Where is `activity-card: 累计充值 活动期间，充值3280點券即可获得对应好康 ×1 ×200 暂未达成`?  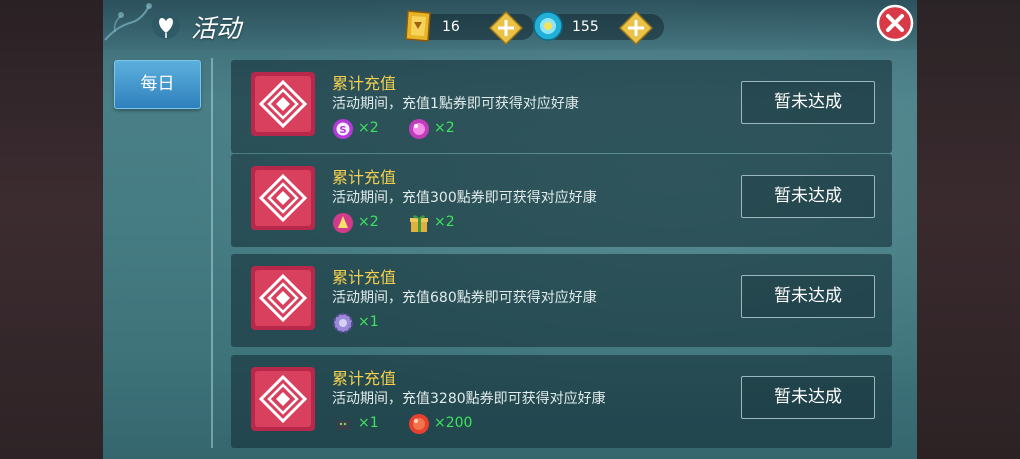
activity-card: 累计充值 活动期间，充值3280點券即可获得对应好康 ×1 ×200 暂未达成 is located at coordinates (561, 401).